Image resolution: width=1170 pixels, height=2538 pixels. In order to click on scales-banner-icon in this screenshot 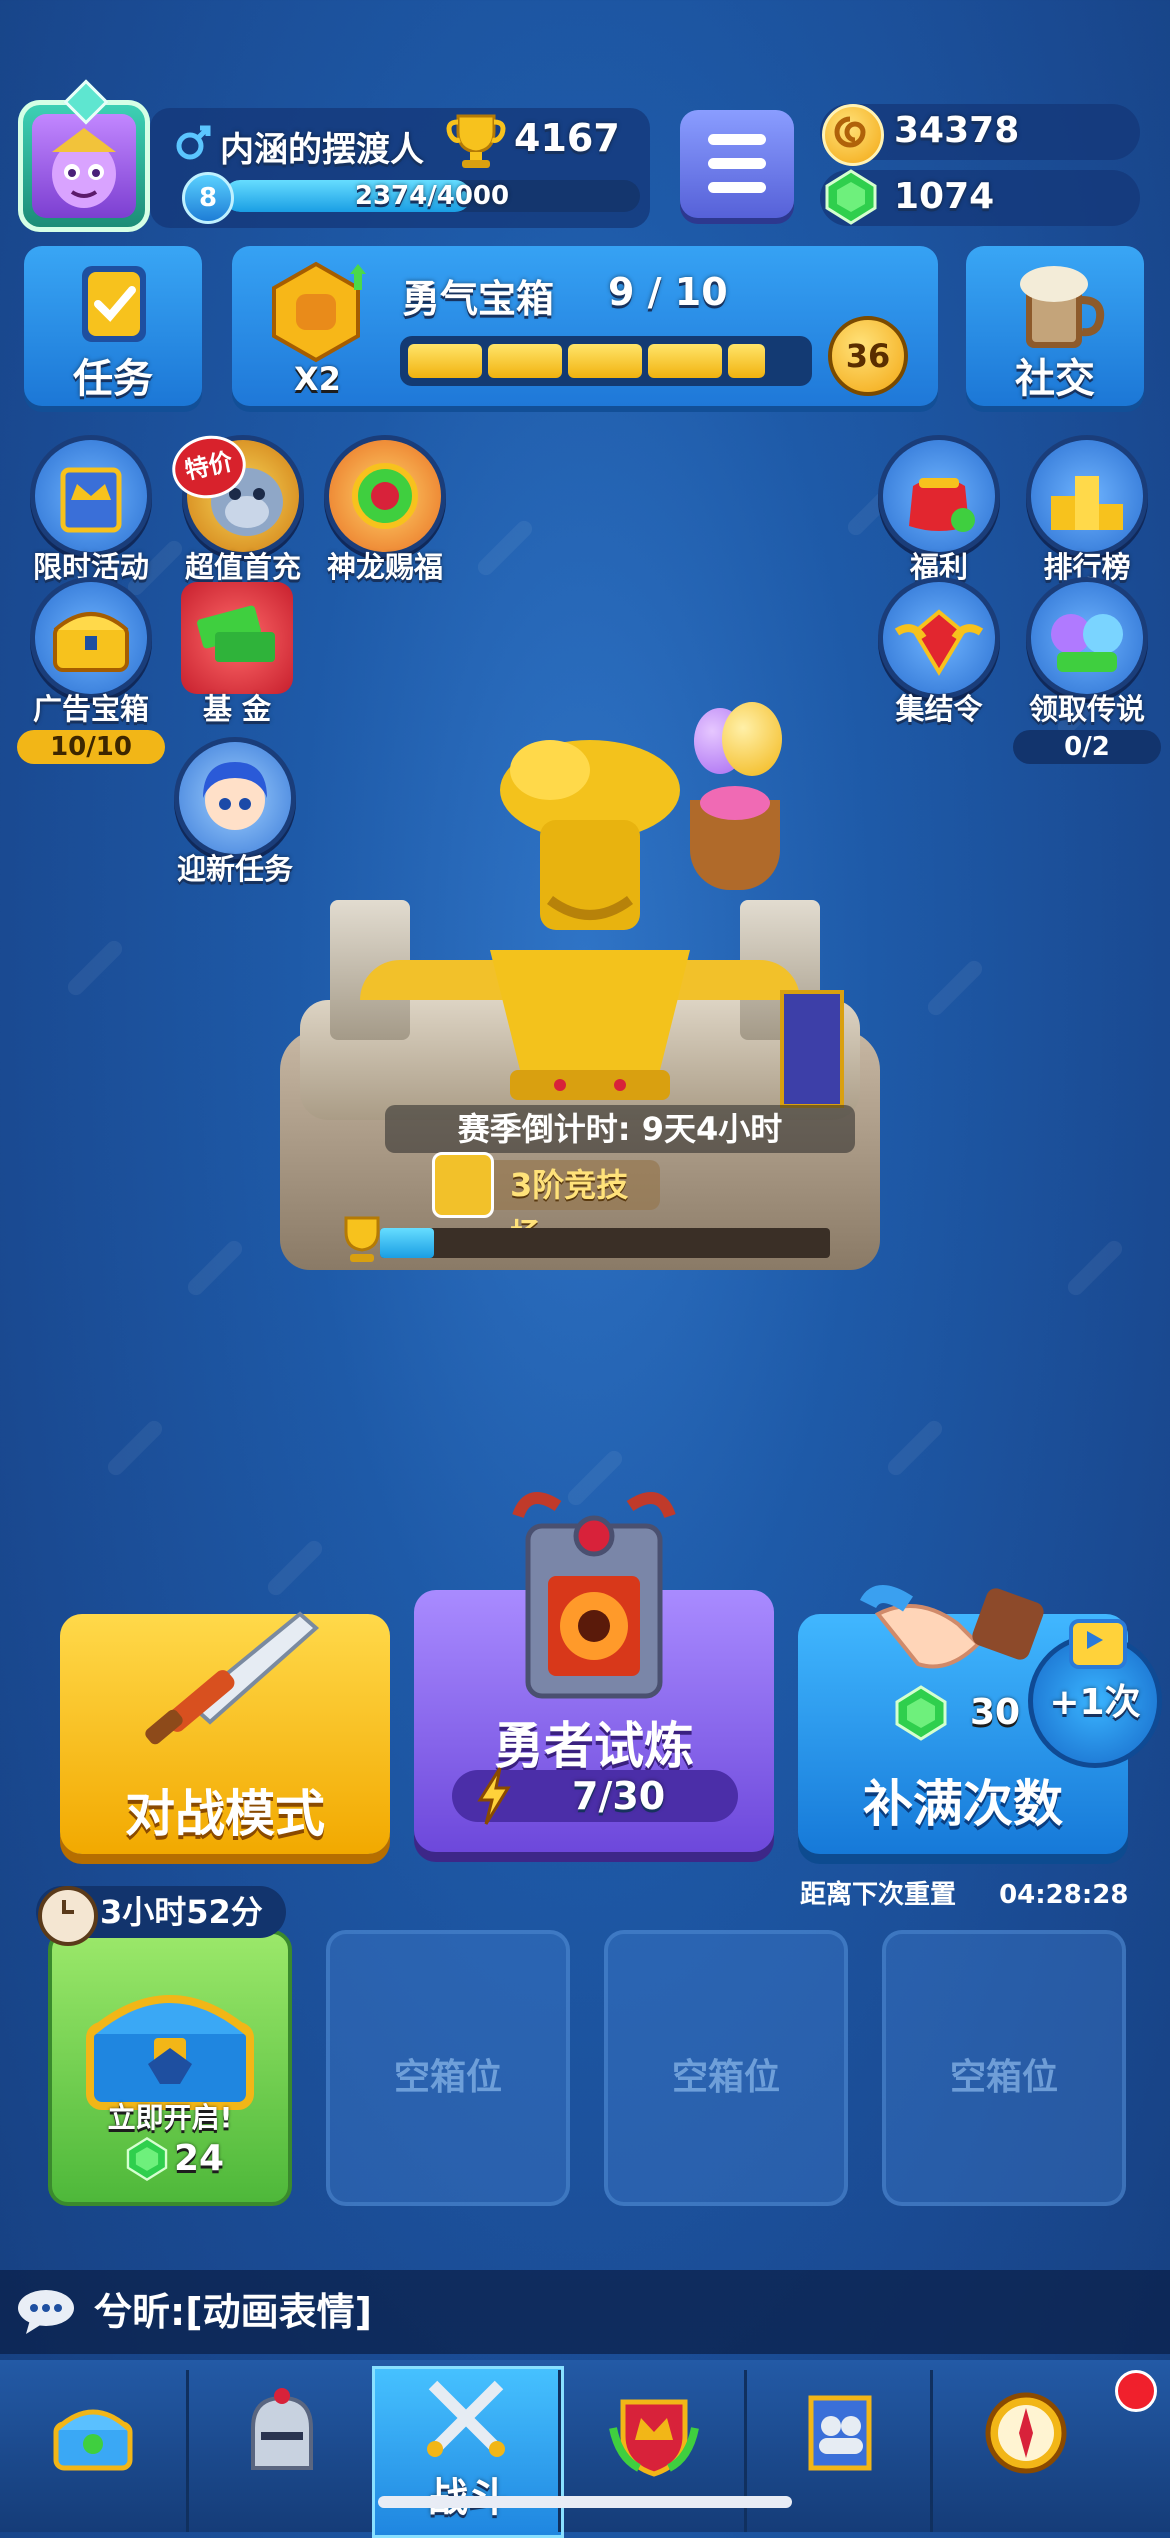, I will do `click(812, 1049)`.